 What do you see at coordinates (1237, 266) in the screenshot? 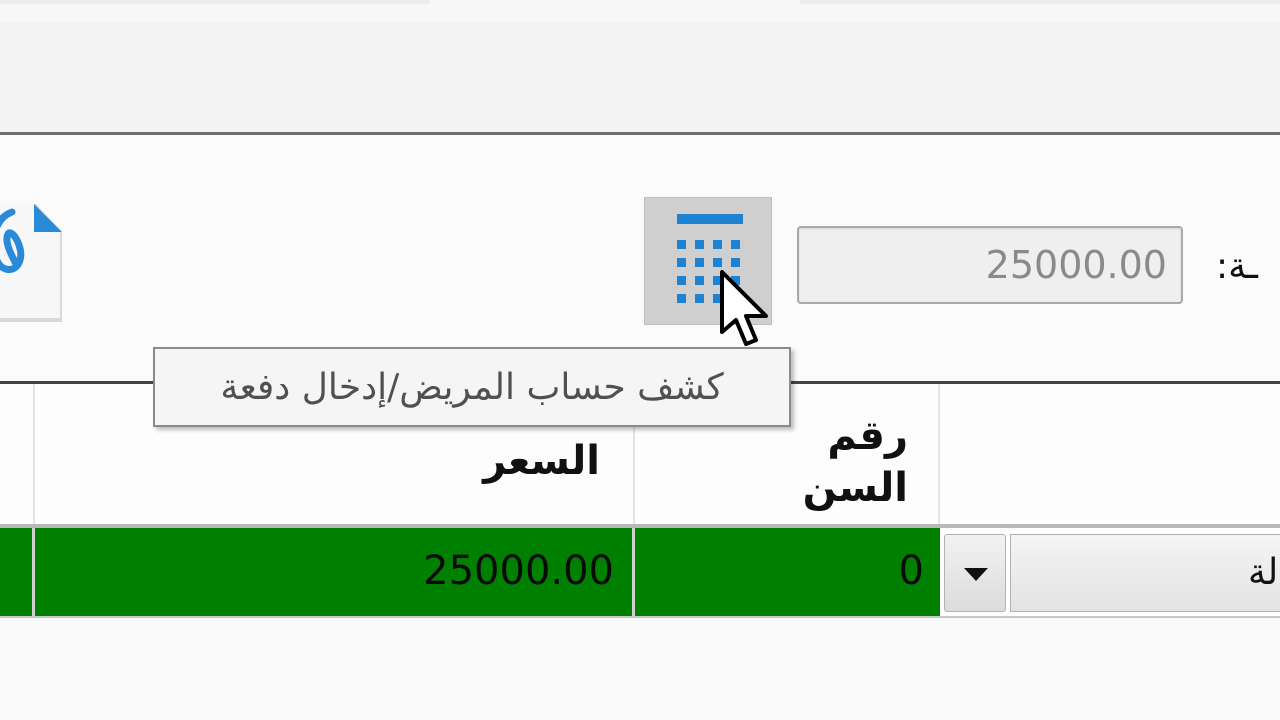
I see `amount-label: ـة:` at bounding box center [1237, 266].